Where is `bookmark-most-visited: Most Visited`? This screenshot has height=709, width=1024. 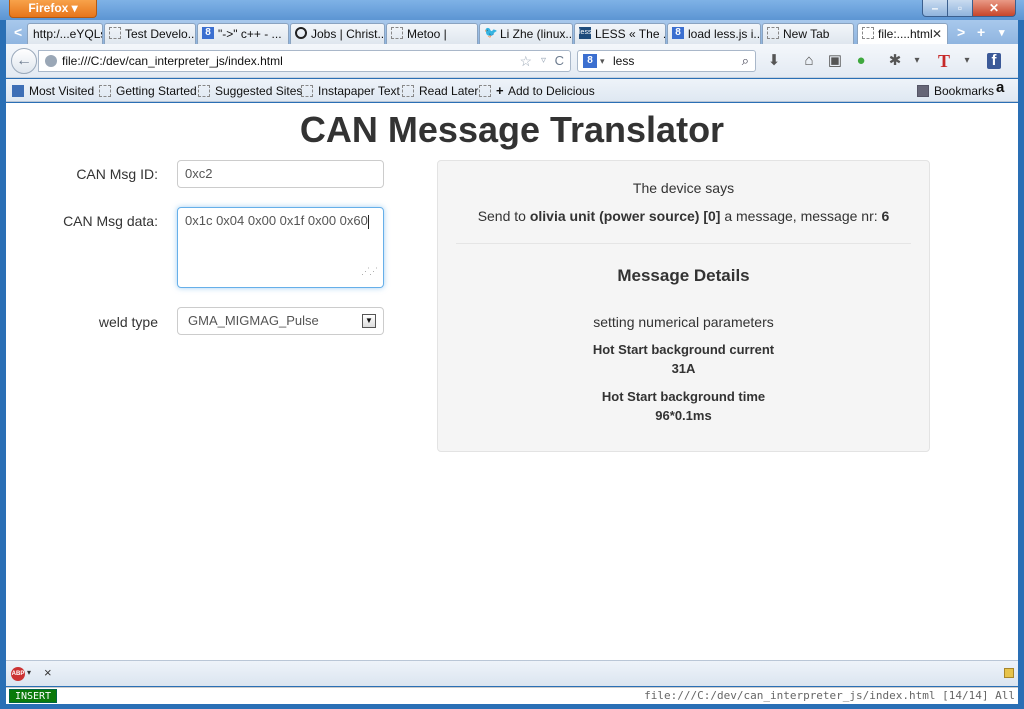 bookmark-most-visited: Most Visited is located at coordinates (53, 91).